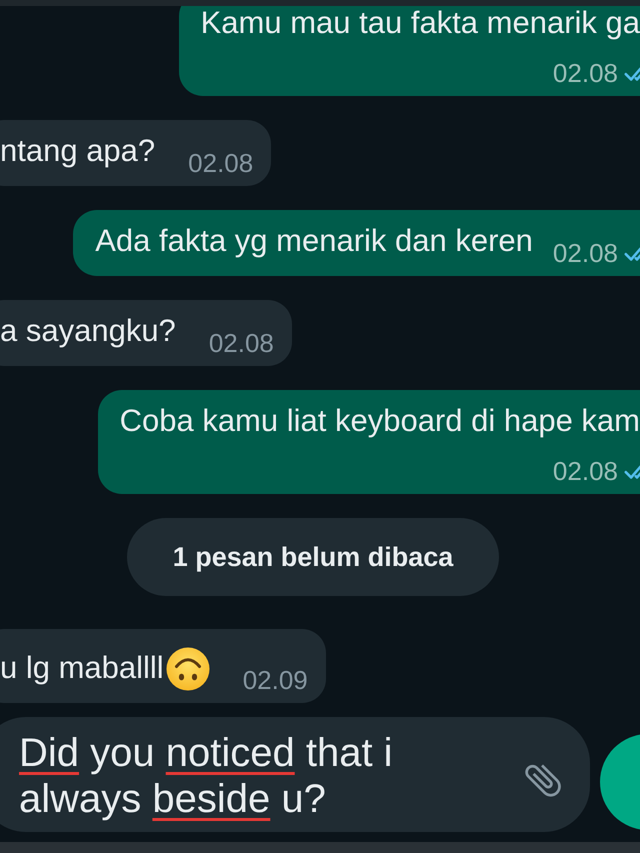  I want to click on message-text: a sayangku?, so click(88, 331).